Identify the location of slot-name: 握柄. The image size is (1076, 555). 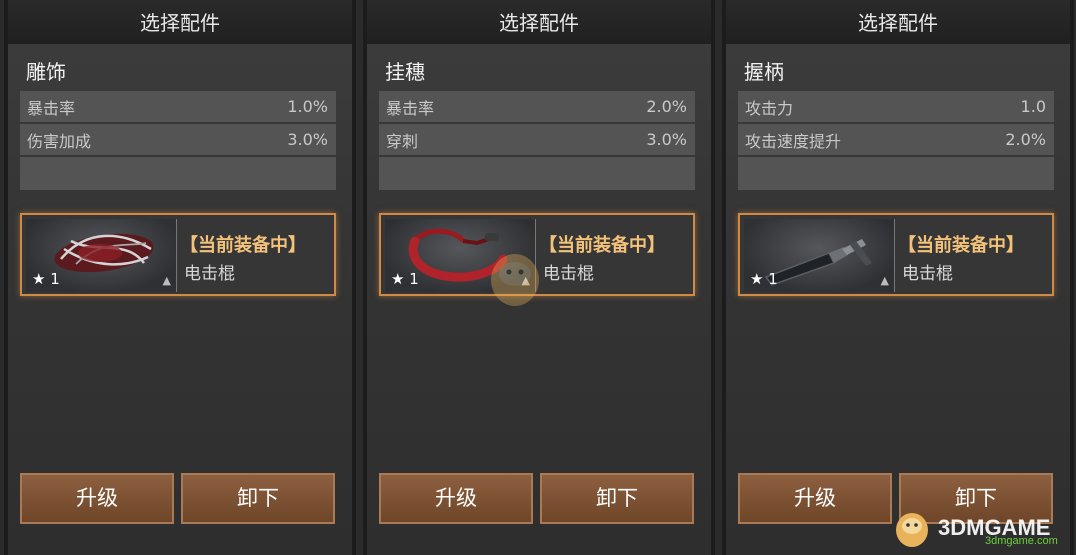
(764, 72).